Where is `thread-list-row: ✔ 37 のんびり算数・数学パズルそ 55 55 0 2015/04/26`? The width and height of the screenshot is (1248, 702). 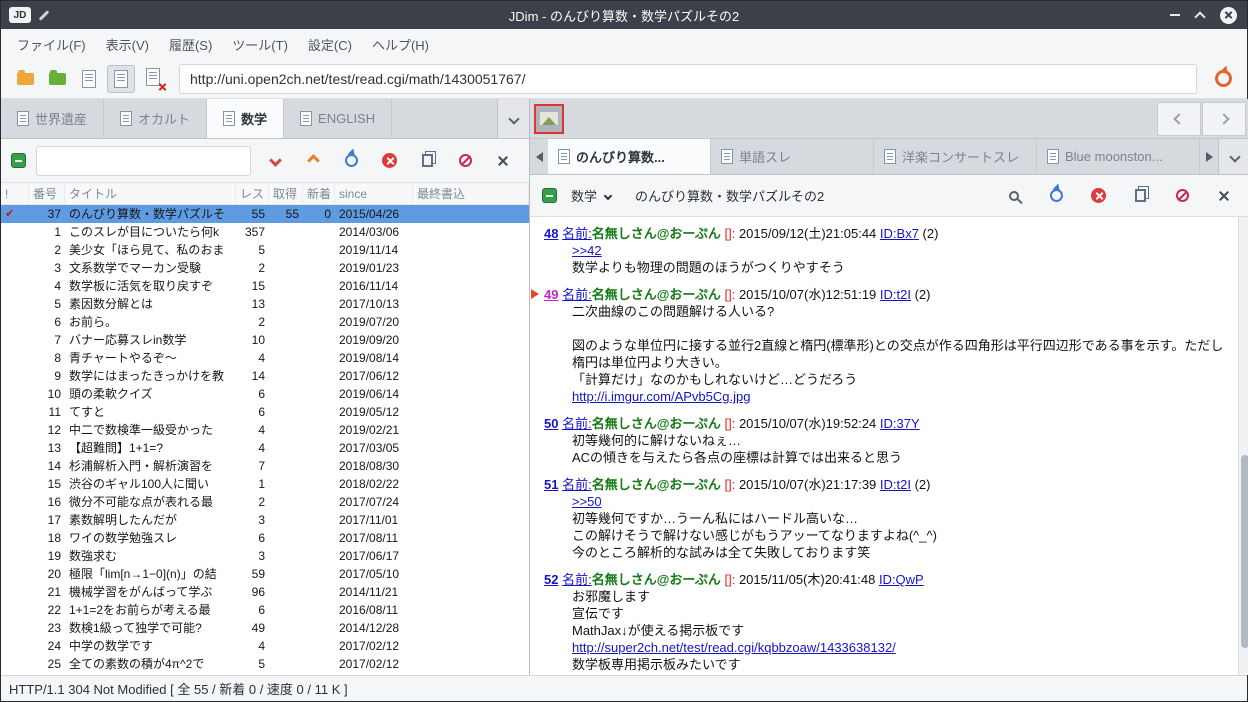
thread-list-row: ✔ 37 のんびり算数・数学パズルそ 55 55 0 2015/04/26 is located at coordinates (265, 214).